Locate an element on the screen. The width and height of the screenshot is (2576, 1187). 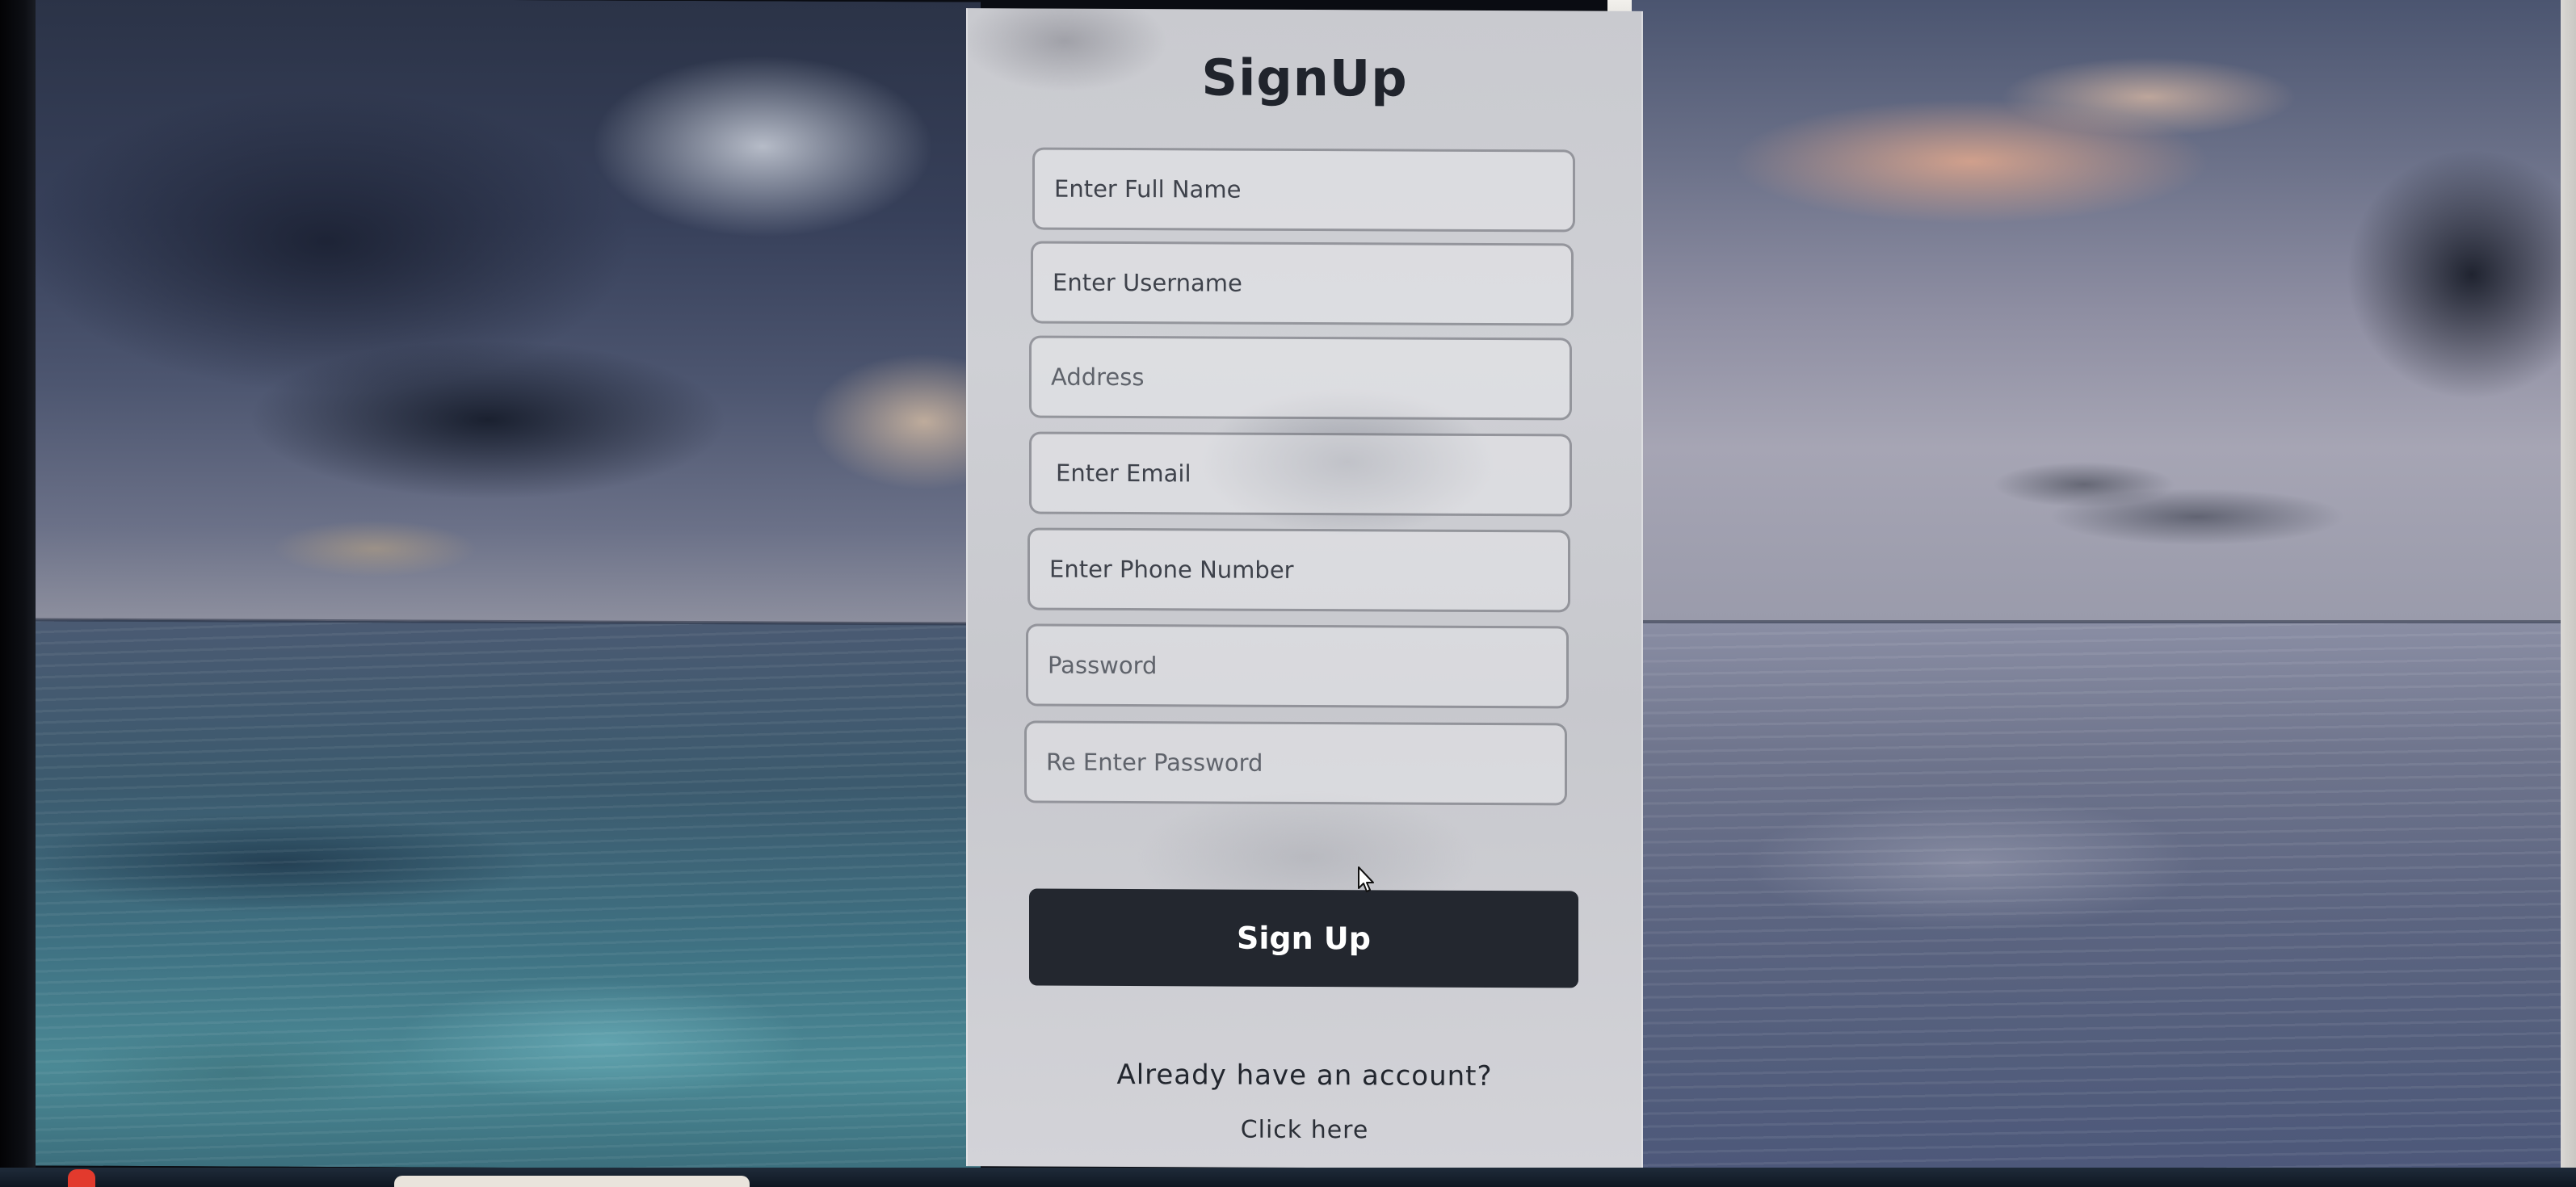
horizon-line is located at coordinates (2097, 621).